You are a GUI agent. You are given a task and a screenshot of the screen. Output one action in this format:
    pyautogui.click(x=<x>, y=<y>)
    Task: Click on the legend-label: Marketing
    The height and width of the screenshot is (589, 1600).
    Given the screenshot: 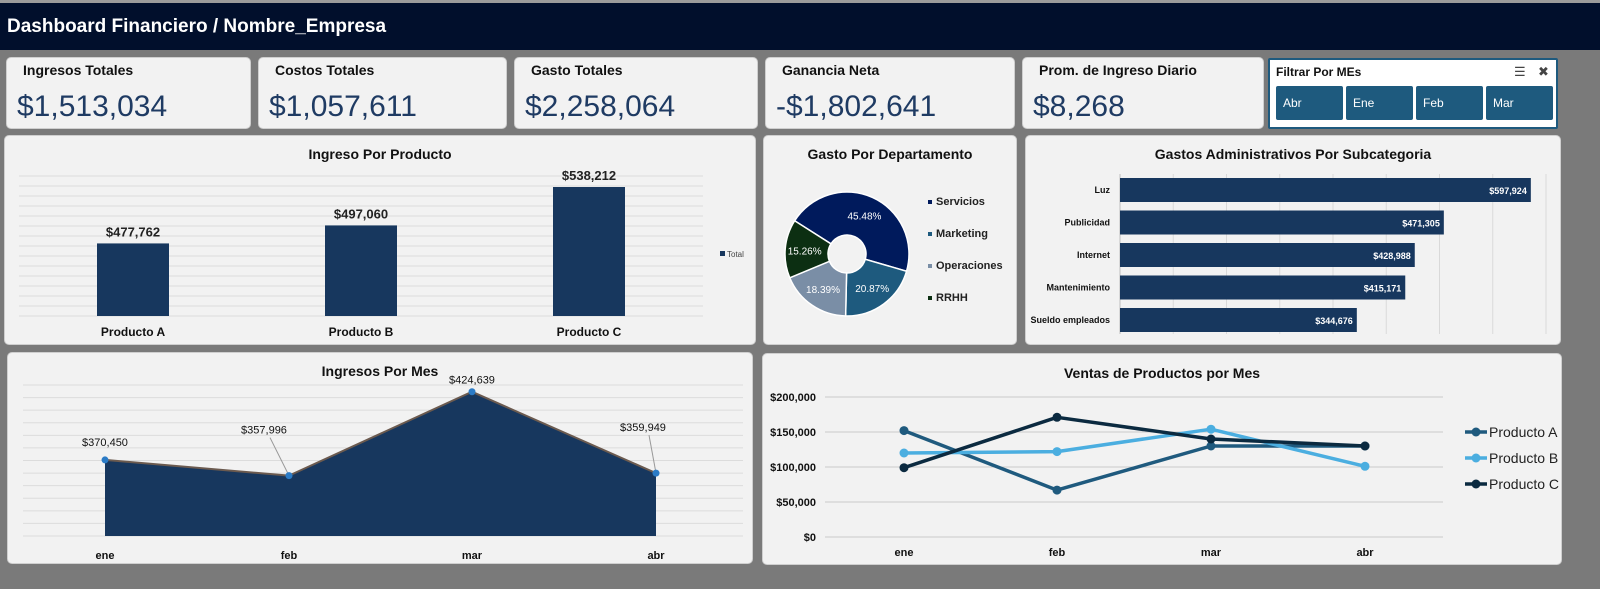 What is the action you would take?
    pyautogui.click(x=962, y=234)
    